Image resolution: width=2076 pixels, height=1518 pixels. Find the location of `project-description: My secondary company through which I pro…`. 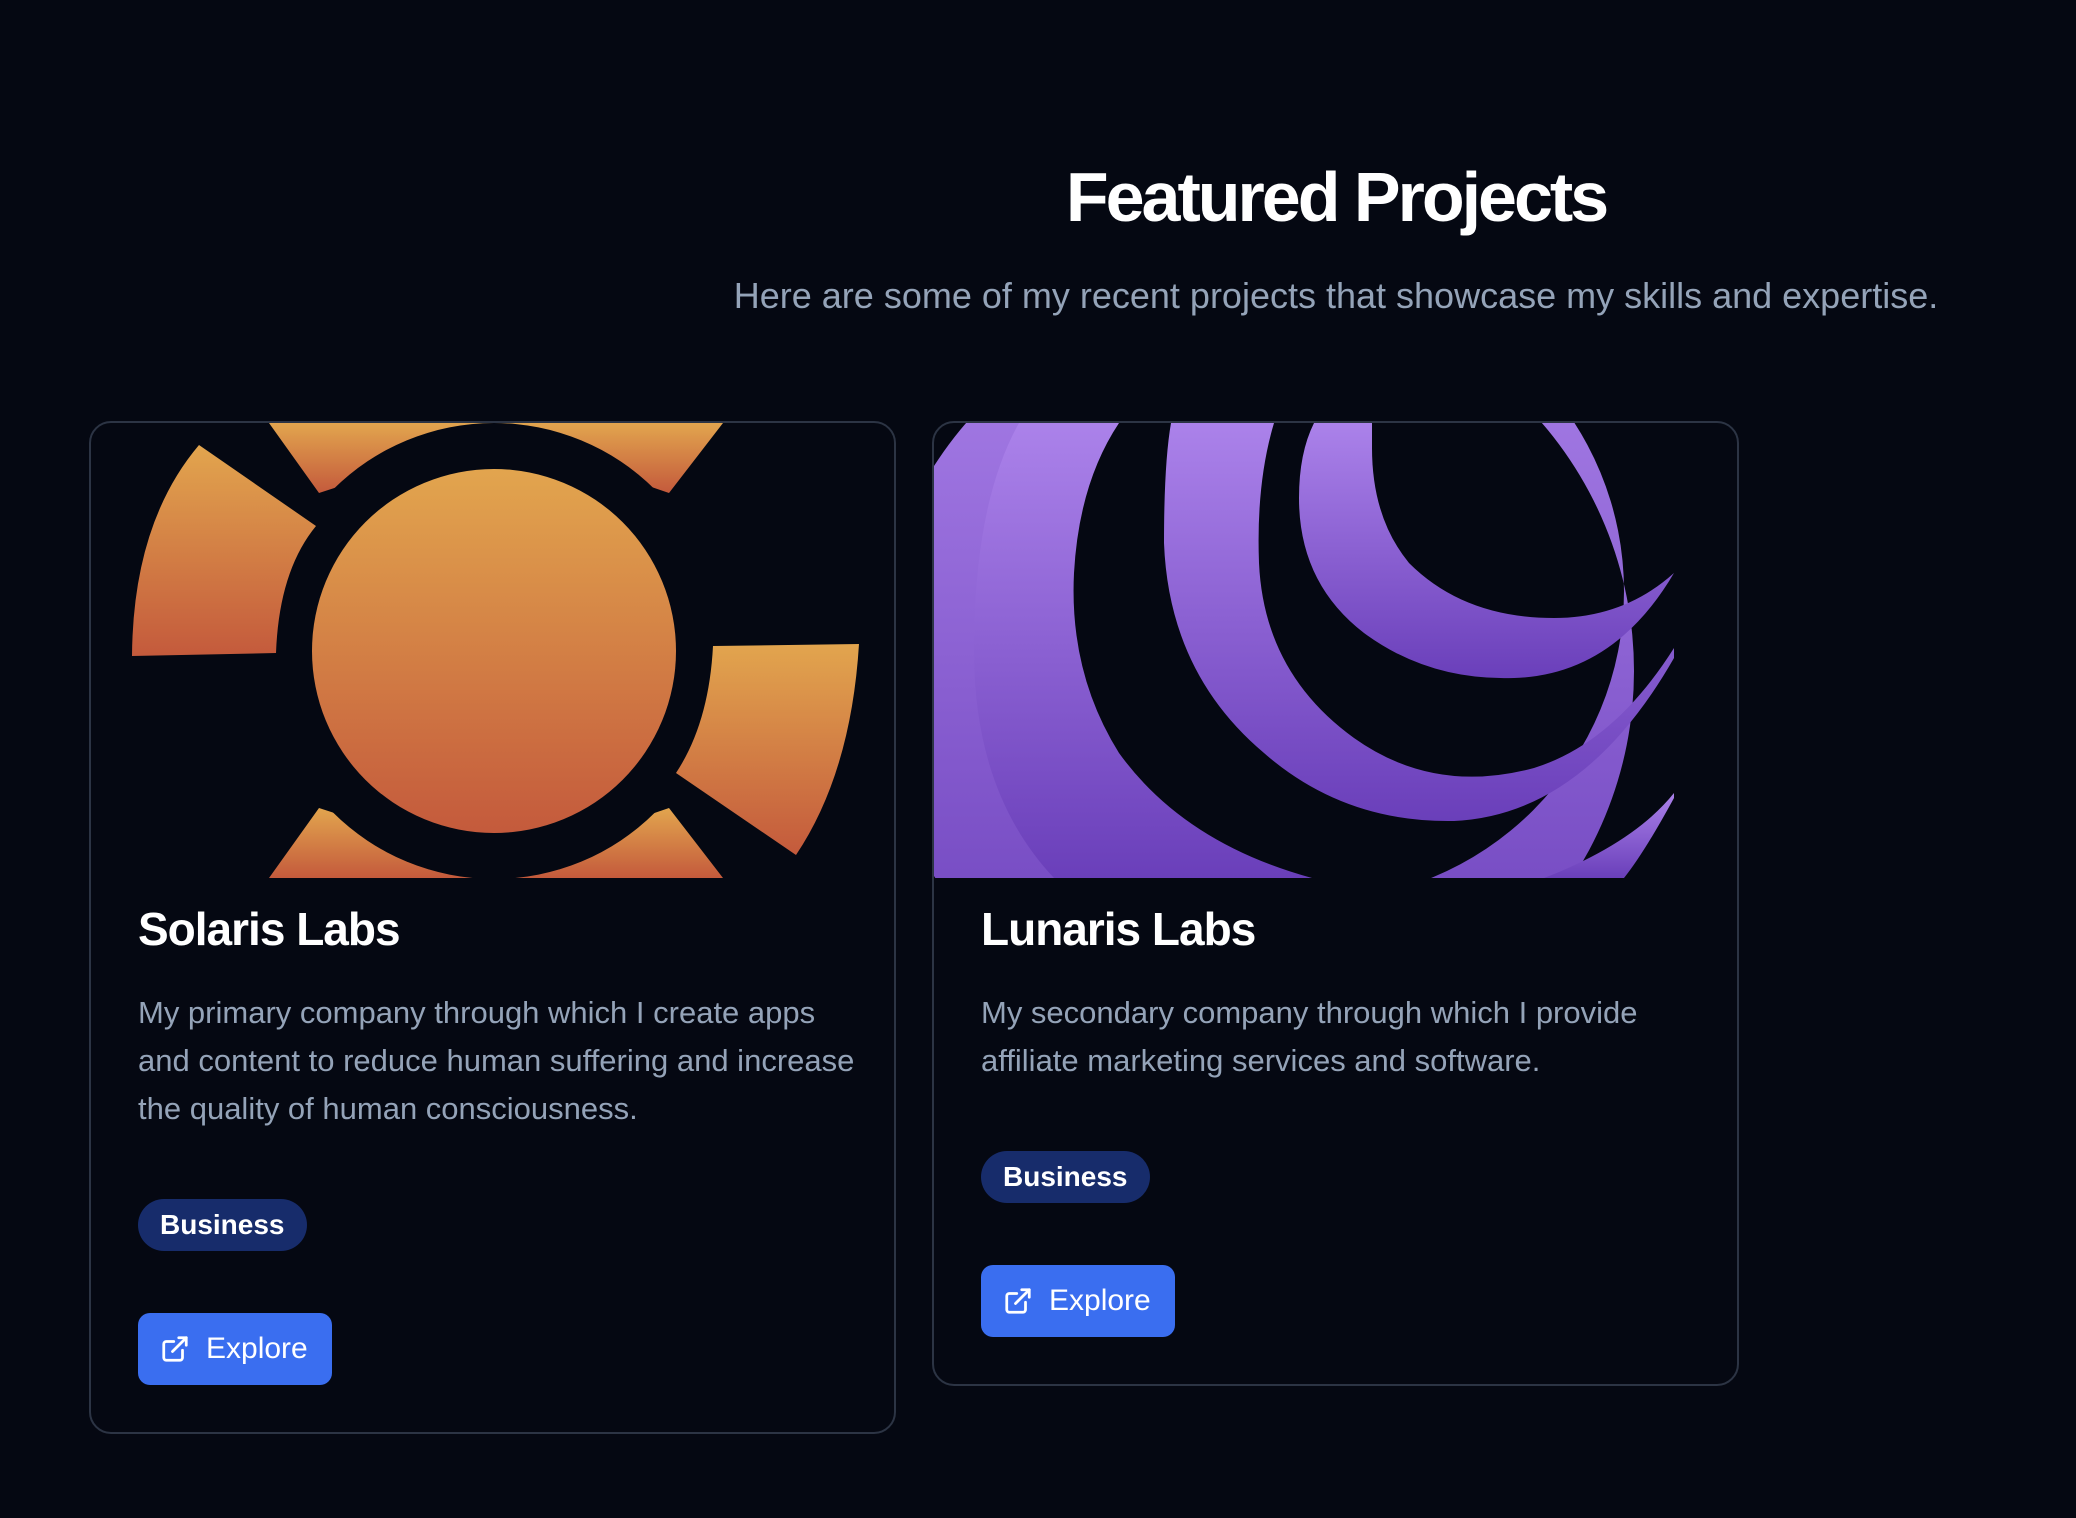

project-description: My secondary company through which I pro… is located at coordinates (1309, 1036).